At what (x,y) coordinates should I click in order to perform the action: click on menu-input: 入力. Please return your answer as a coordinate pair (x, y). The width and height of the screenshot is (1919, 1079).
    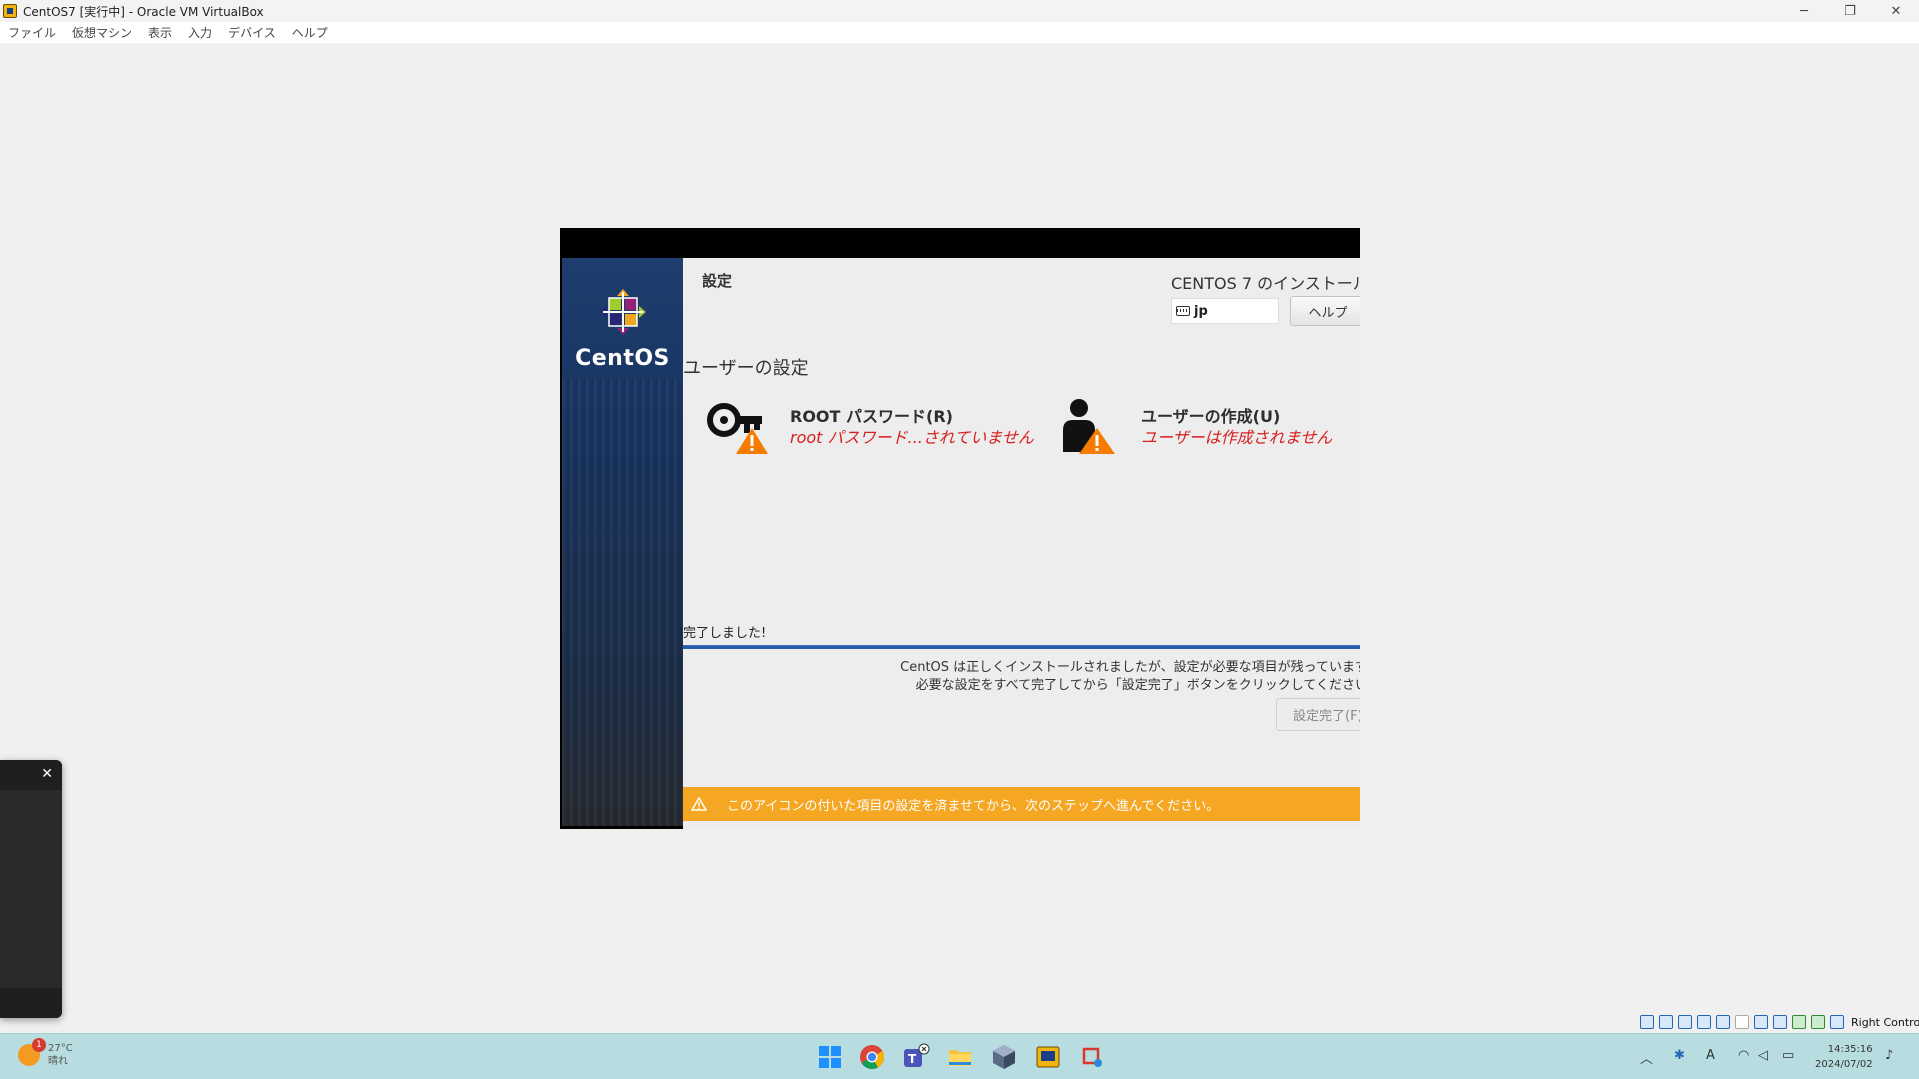
    Looking at the image, I should click on (200, 32).